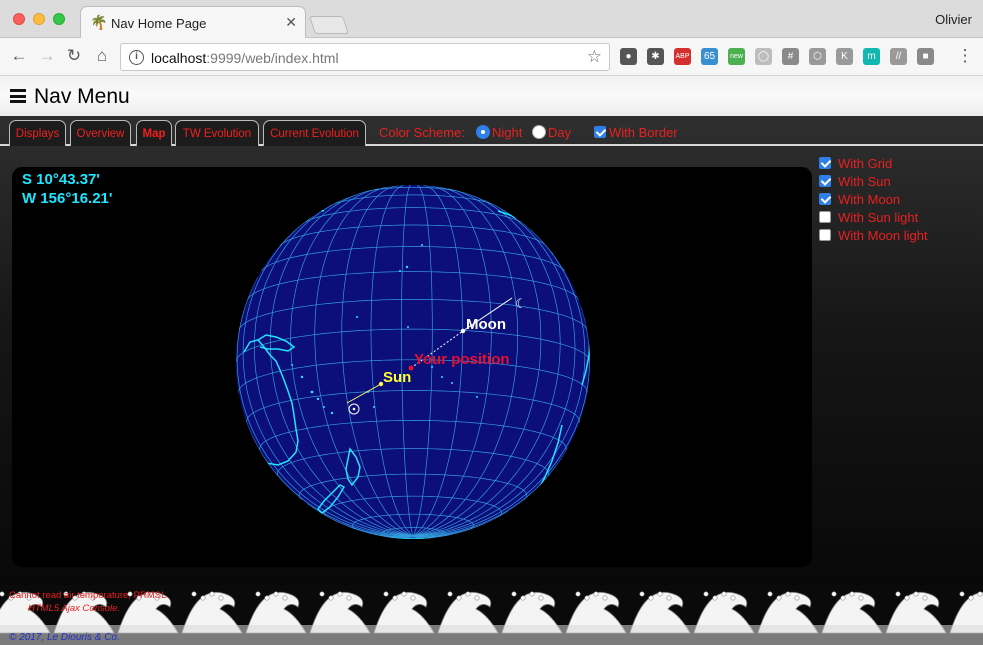 Image resolution: width=983 pixels, height=645 pixels. What do you see at coordinates (39, 19) in the screenshot?
I see `window-minimize-button` at bounding box center [39, 19].